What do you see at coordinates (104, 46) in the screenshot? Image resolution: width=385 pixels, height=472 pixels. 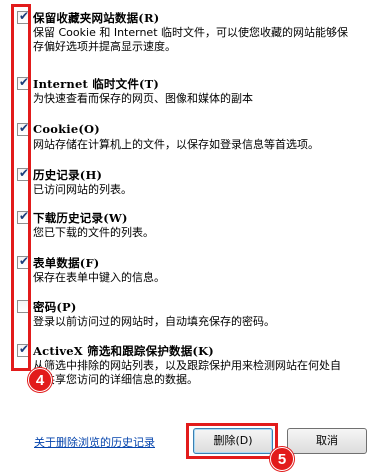 I see `option-desc: 存偏好选项并提高显示速度。` at bounding box center [104, 46].